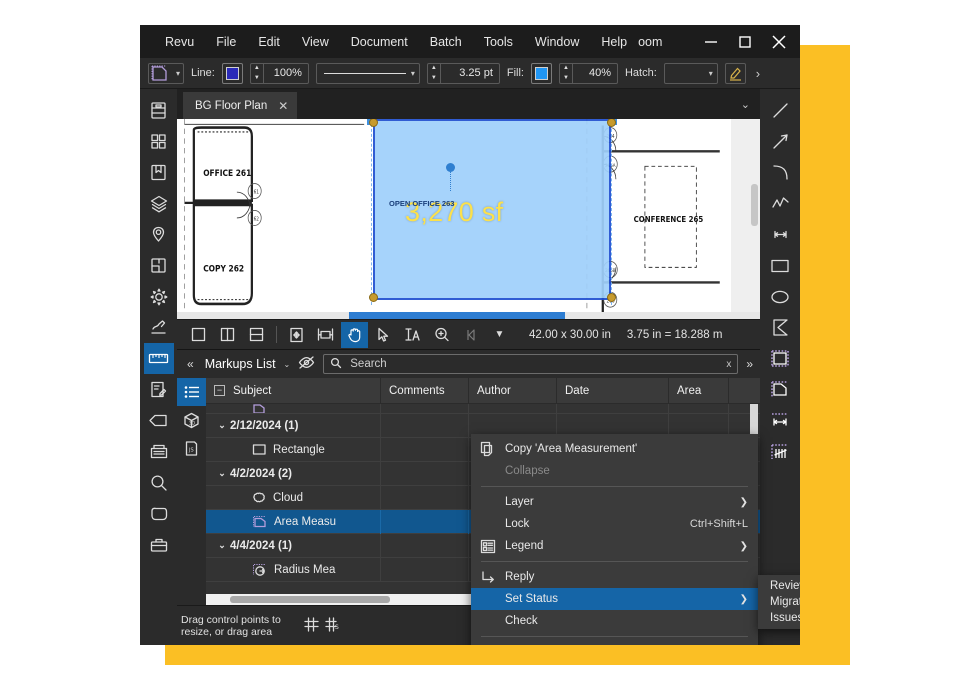 This screenshot has height=695, width=973. I want to click on fill-opacity-spinner: ▲ ▼ 40%, so click(588, 73).